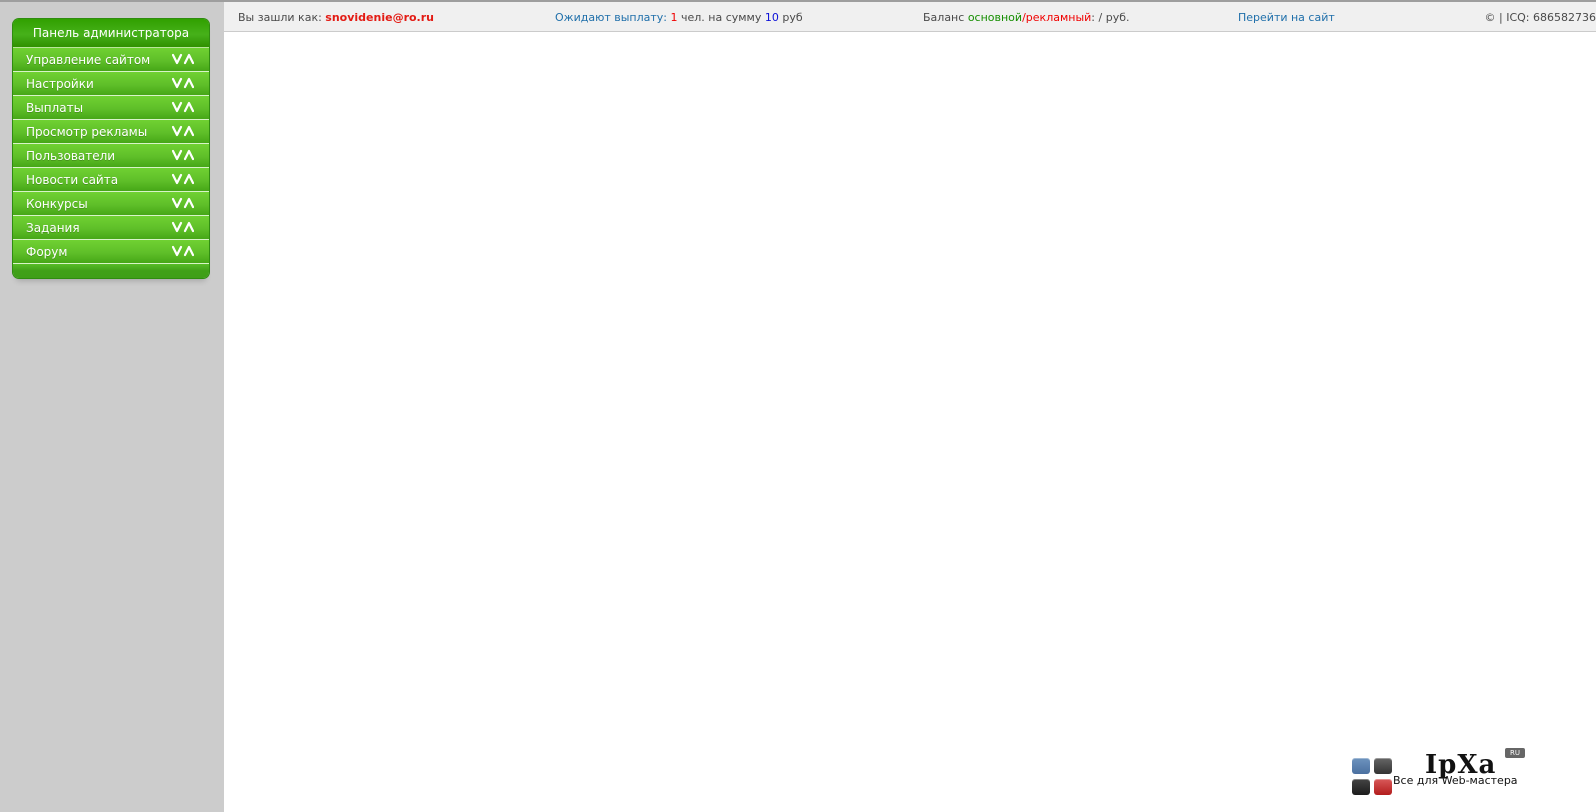 The image size is (1596, 812). I want to click on balance-prefix: Баланс, so click(944, 17).